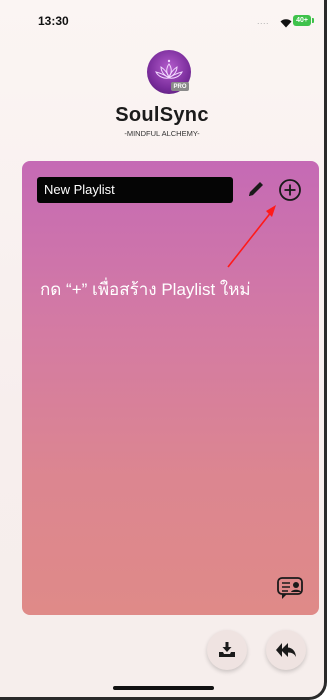 The image size is (327, 700). What do you see at coordinates (162, 24) in the screenshot?
I see `status-bar: 13:30 .... 40+` at bounding box center [162, 24].